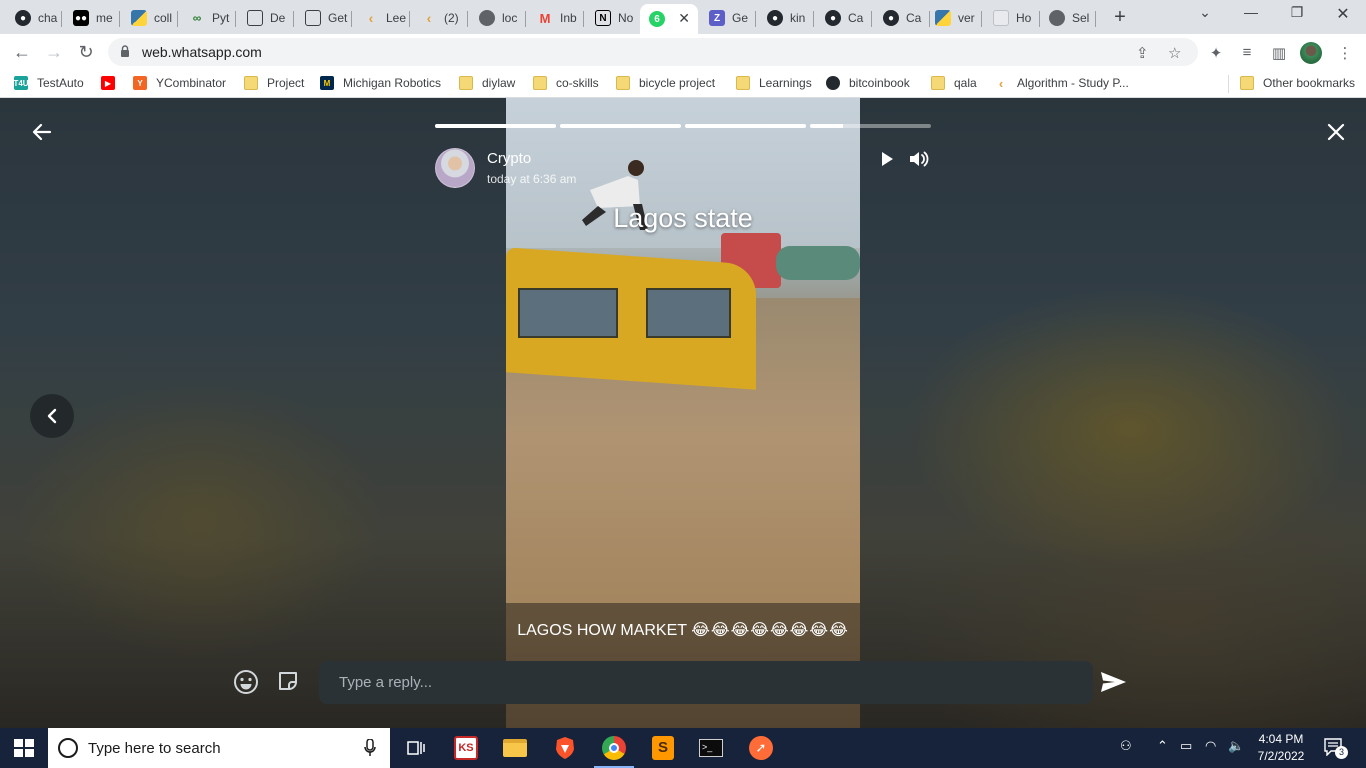 This screenshot has height=768, width=1366. What do you see at coordinates (451, 18) in the screenshot?
I see `tab-label: (2)` at bounding box center [451, 18].